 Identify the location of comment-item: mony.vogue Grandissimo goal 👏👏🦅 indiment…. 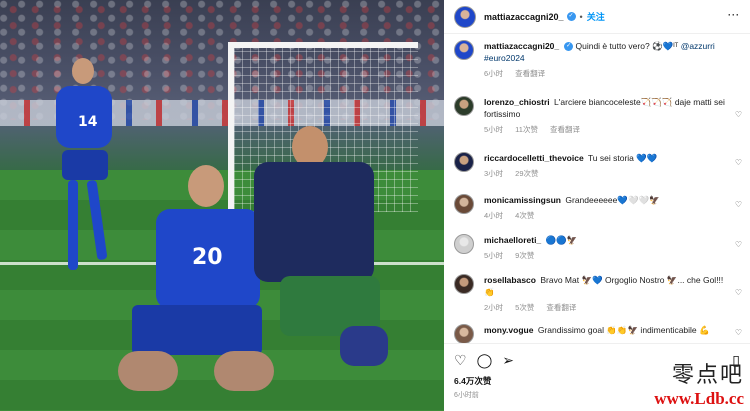
(597, 334).